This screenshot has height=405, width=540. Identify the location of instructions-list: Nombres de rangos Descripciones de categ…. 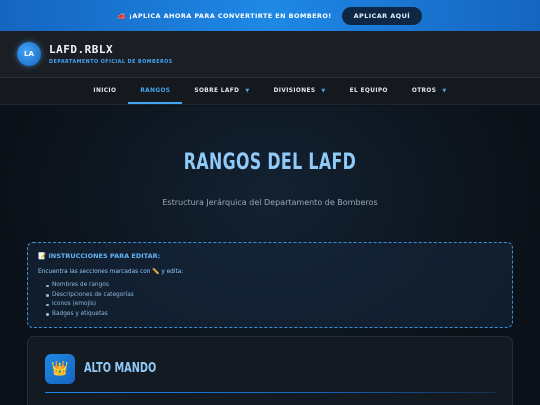
(270, 300).